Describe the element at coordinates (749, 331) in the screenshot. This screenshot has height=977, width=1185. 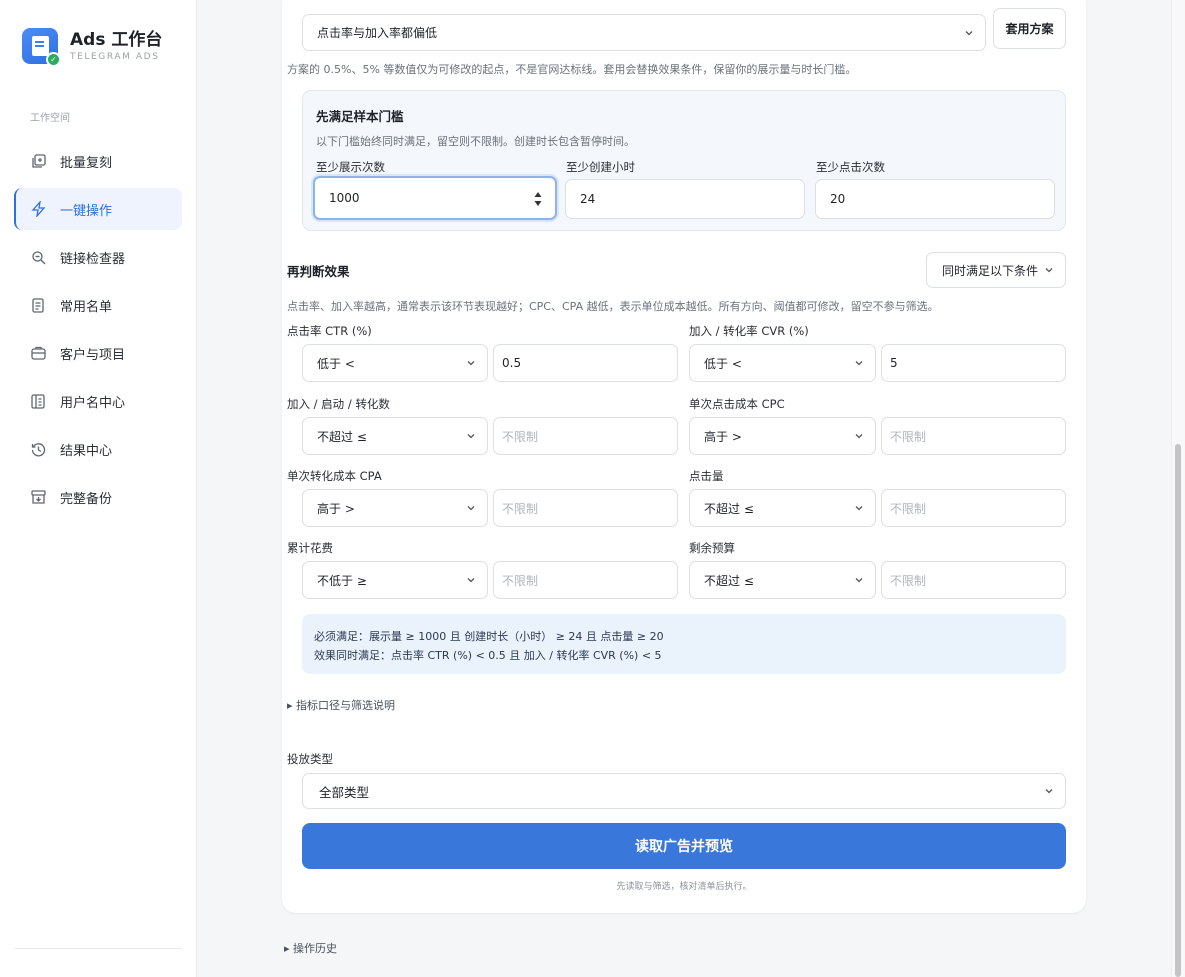
I see `cvr-label: 加入 / 转化率 CVR (%)` at that location.